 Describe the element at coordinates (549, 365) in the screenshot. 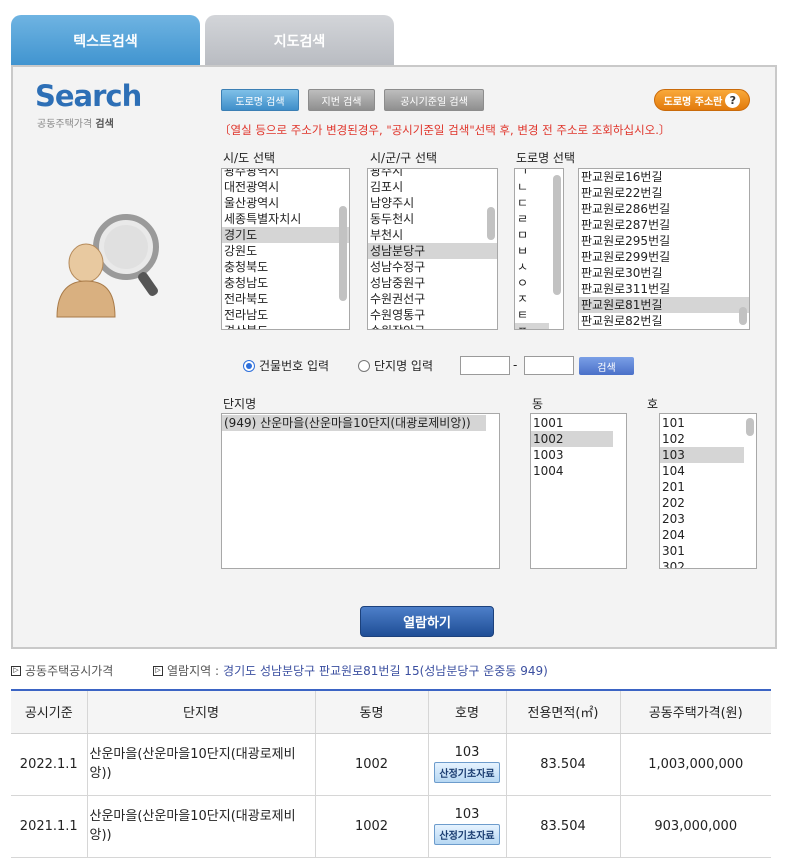

I see `sub-number-input` at that location.